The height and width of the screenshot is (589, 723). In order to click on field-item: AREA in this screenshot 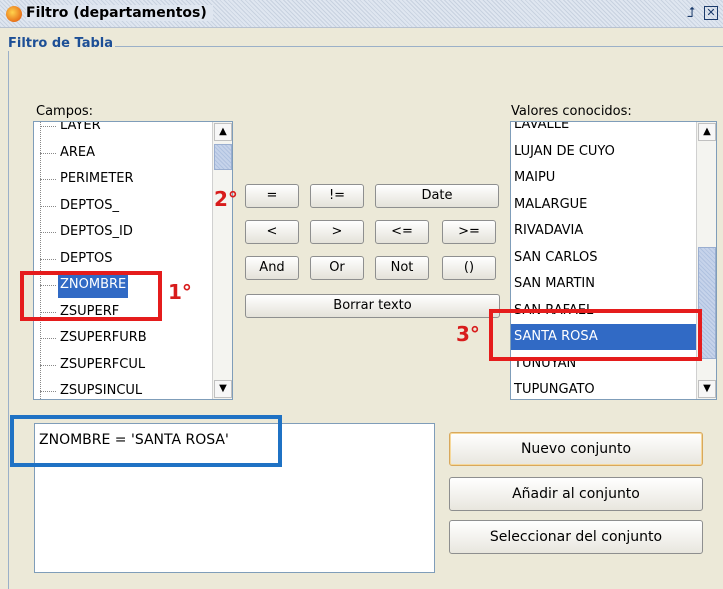, I will do `click(121, 153)`.